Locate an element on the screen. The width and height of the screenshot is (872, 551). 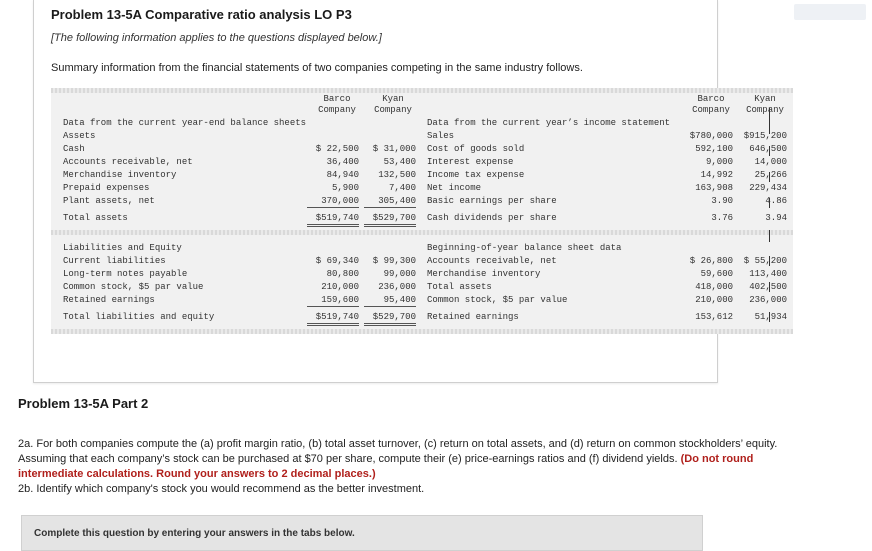
table-row: Current liabilities $ 69,340 $ 99,300 is located at coordinates (239, 261).